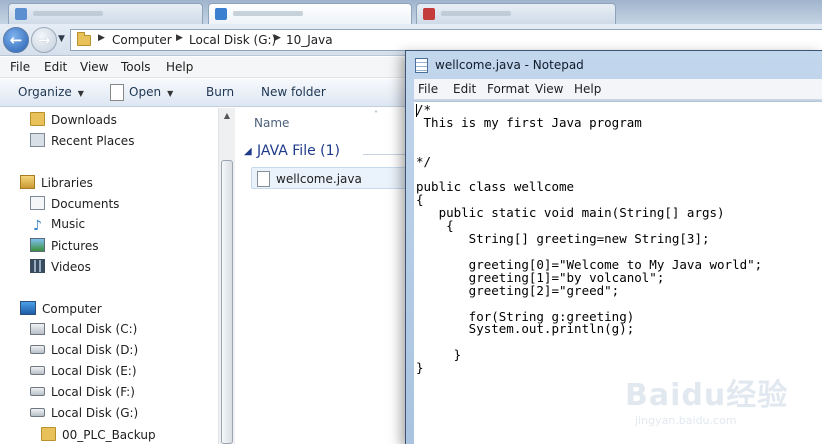 Image resolution: width=822 pixels, height=444 pixels. Describe the element at coordinates (67, 183) in the screenshot. I see `nav-item-label: Libraries` at that location.